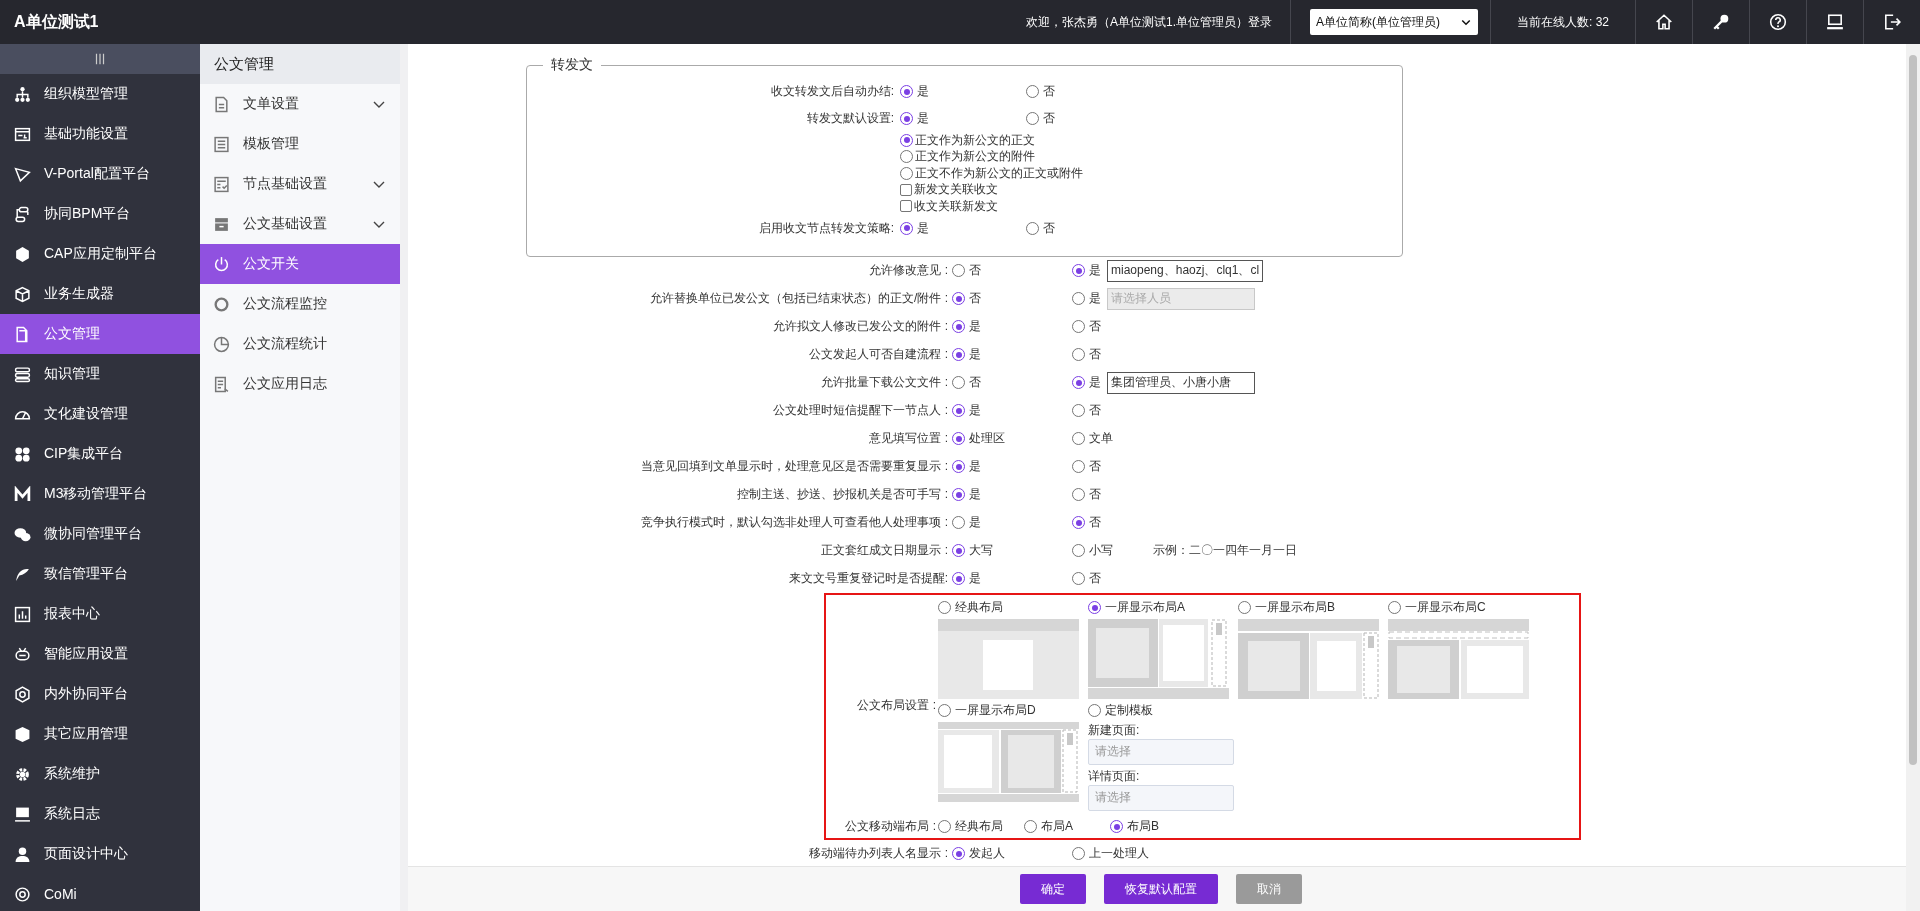 Image resolution: width=1920 pixels, height=911 pixels. Describe the element at coordinates (100, 174) in the screenshot. I see `sidebar-item: V-Portal配置平台` at that location.